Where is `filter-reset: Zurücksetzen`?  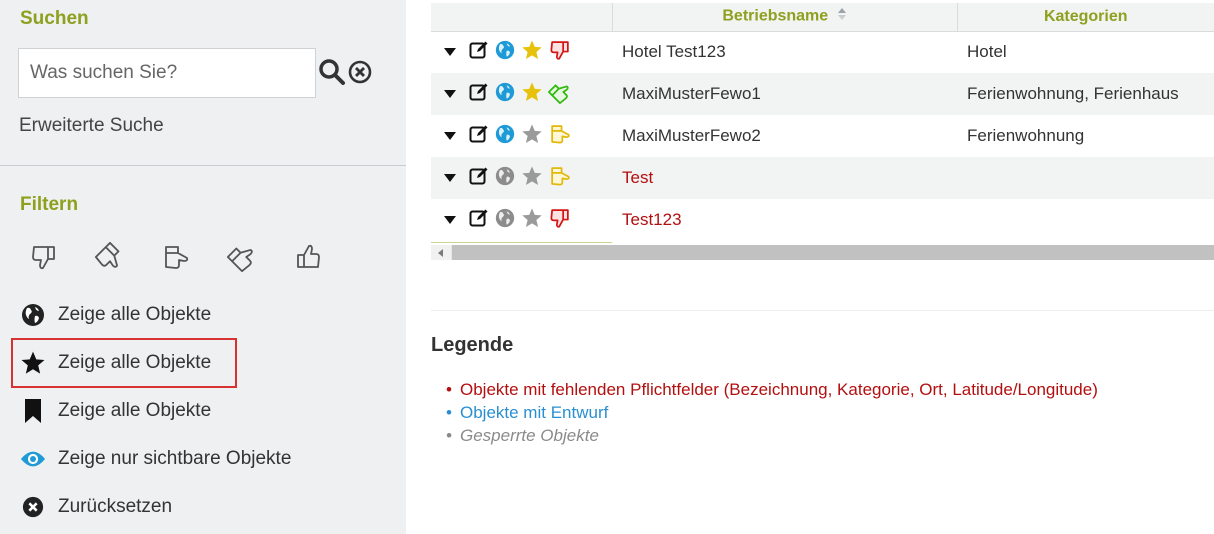 filter-reset: Zurücksetzen is located at coordinates (96, 507).